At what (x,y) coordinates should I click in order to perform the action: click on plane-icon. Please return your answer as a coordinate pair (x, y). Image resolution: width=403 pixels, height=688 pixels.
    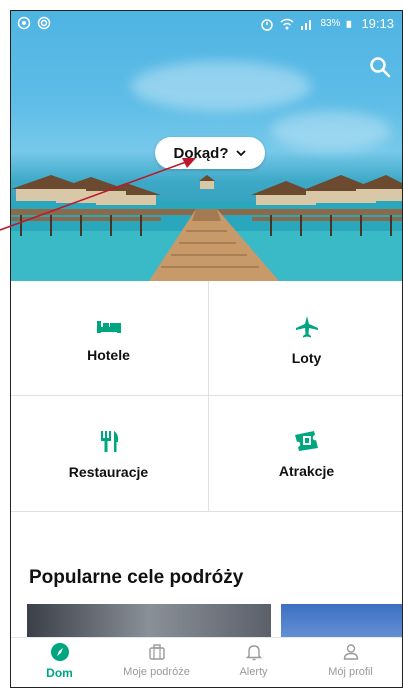
    Looking at the image, I should click on (306, 327).